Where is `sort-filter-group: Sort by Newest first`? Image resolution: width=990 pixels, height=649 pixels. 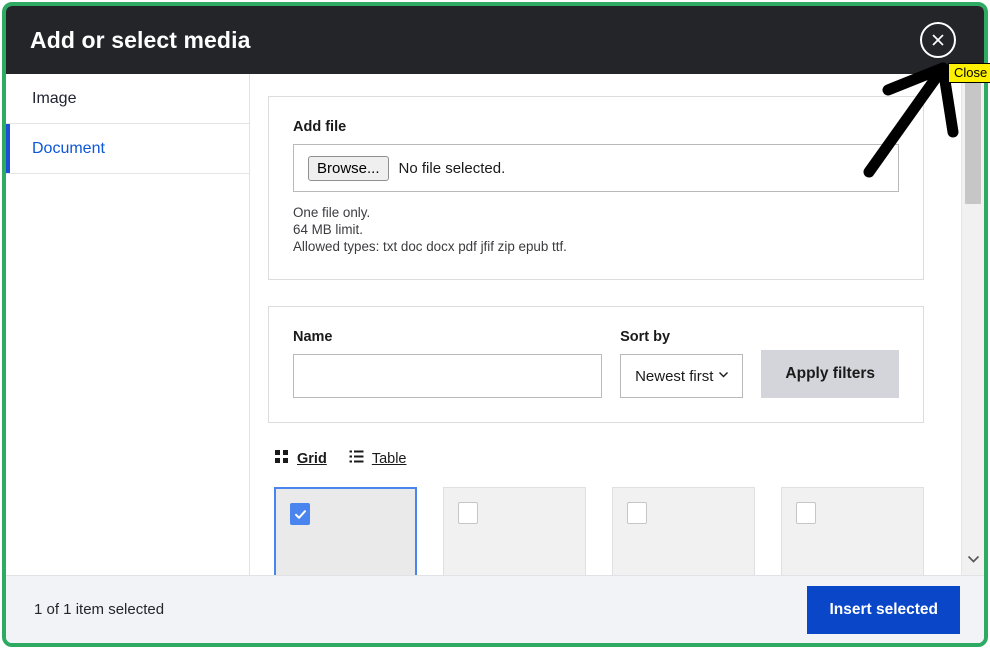 sort-filter-group: Sort by Newest first is located at coordinates (682, 363).